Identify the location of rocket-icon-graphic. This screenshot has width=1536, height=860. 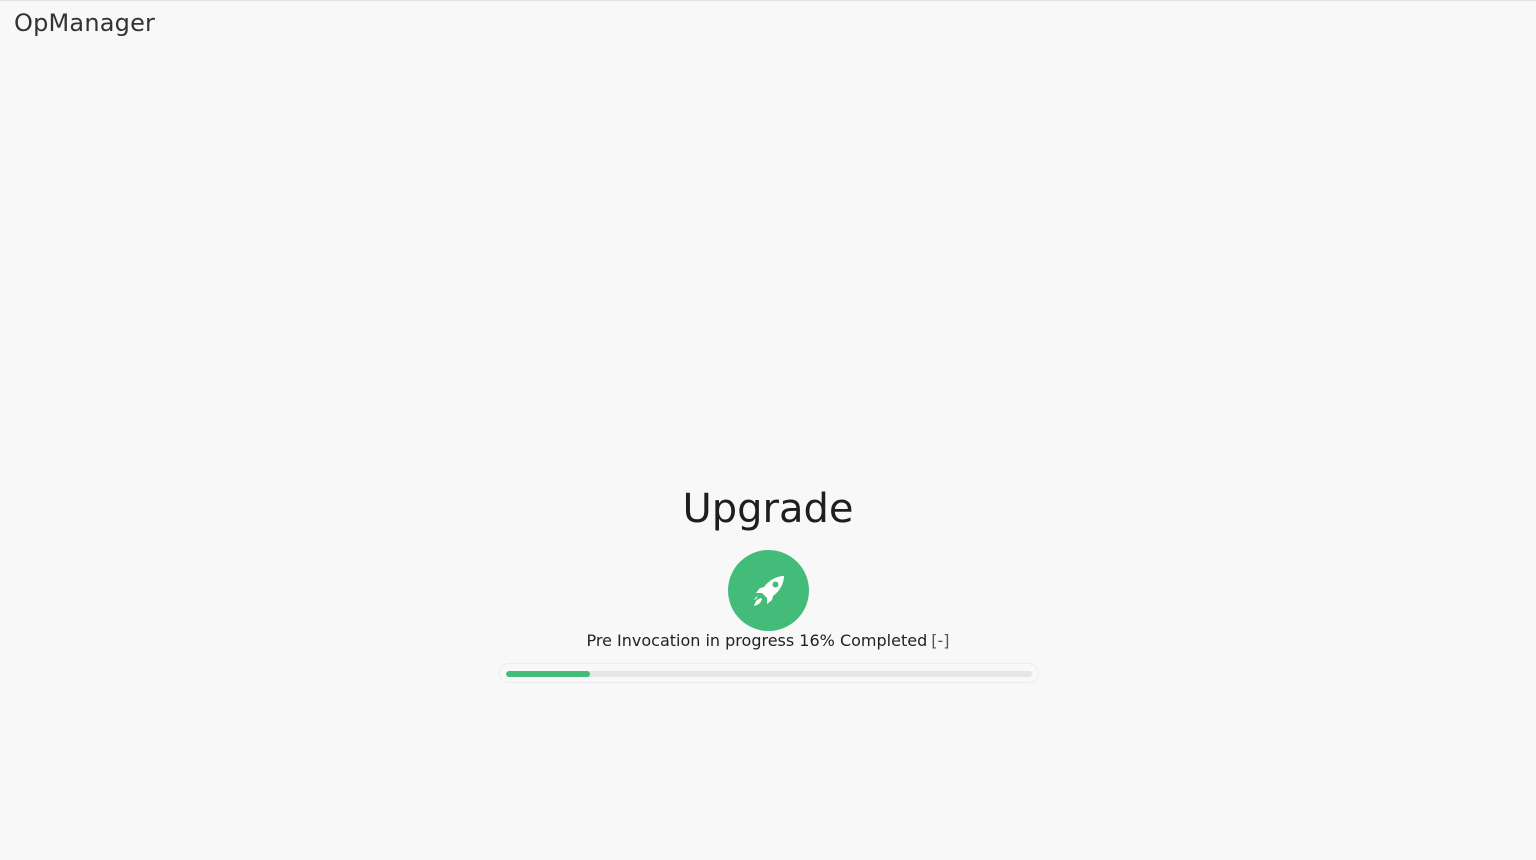
(768, 590).